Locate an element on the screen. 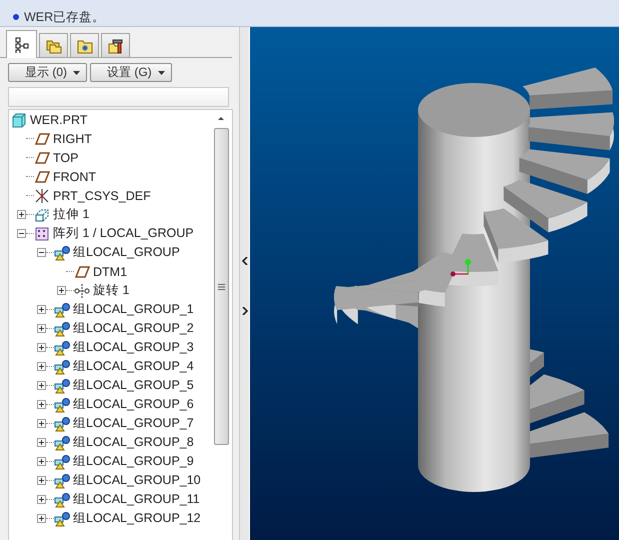  tree-item: 阵列 1 / LOCAL_GROUP is located at coordinates (123, 233).